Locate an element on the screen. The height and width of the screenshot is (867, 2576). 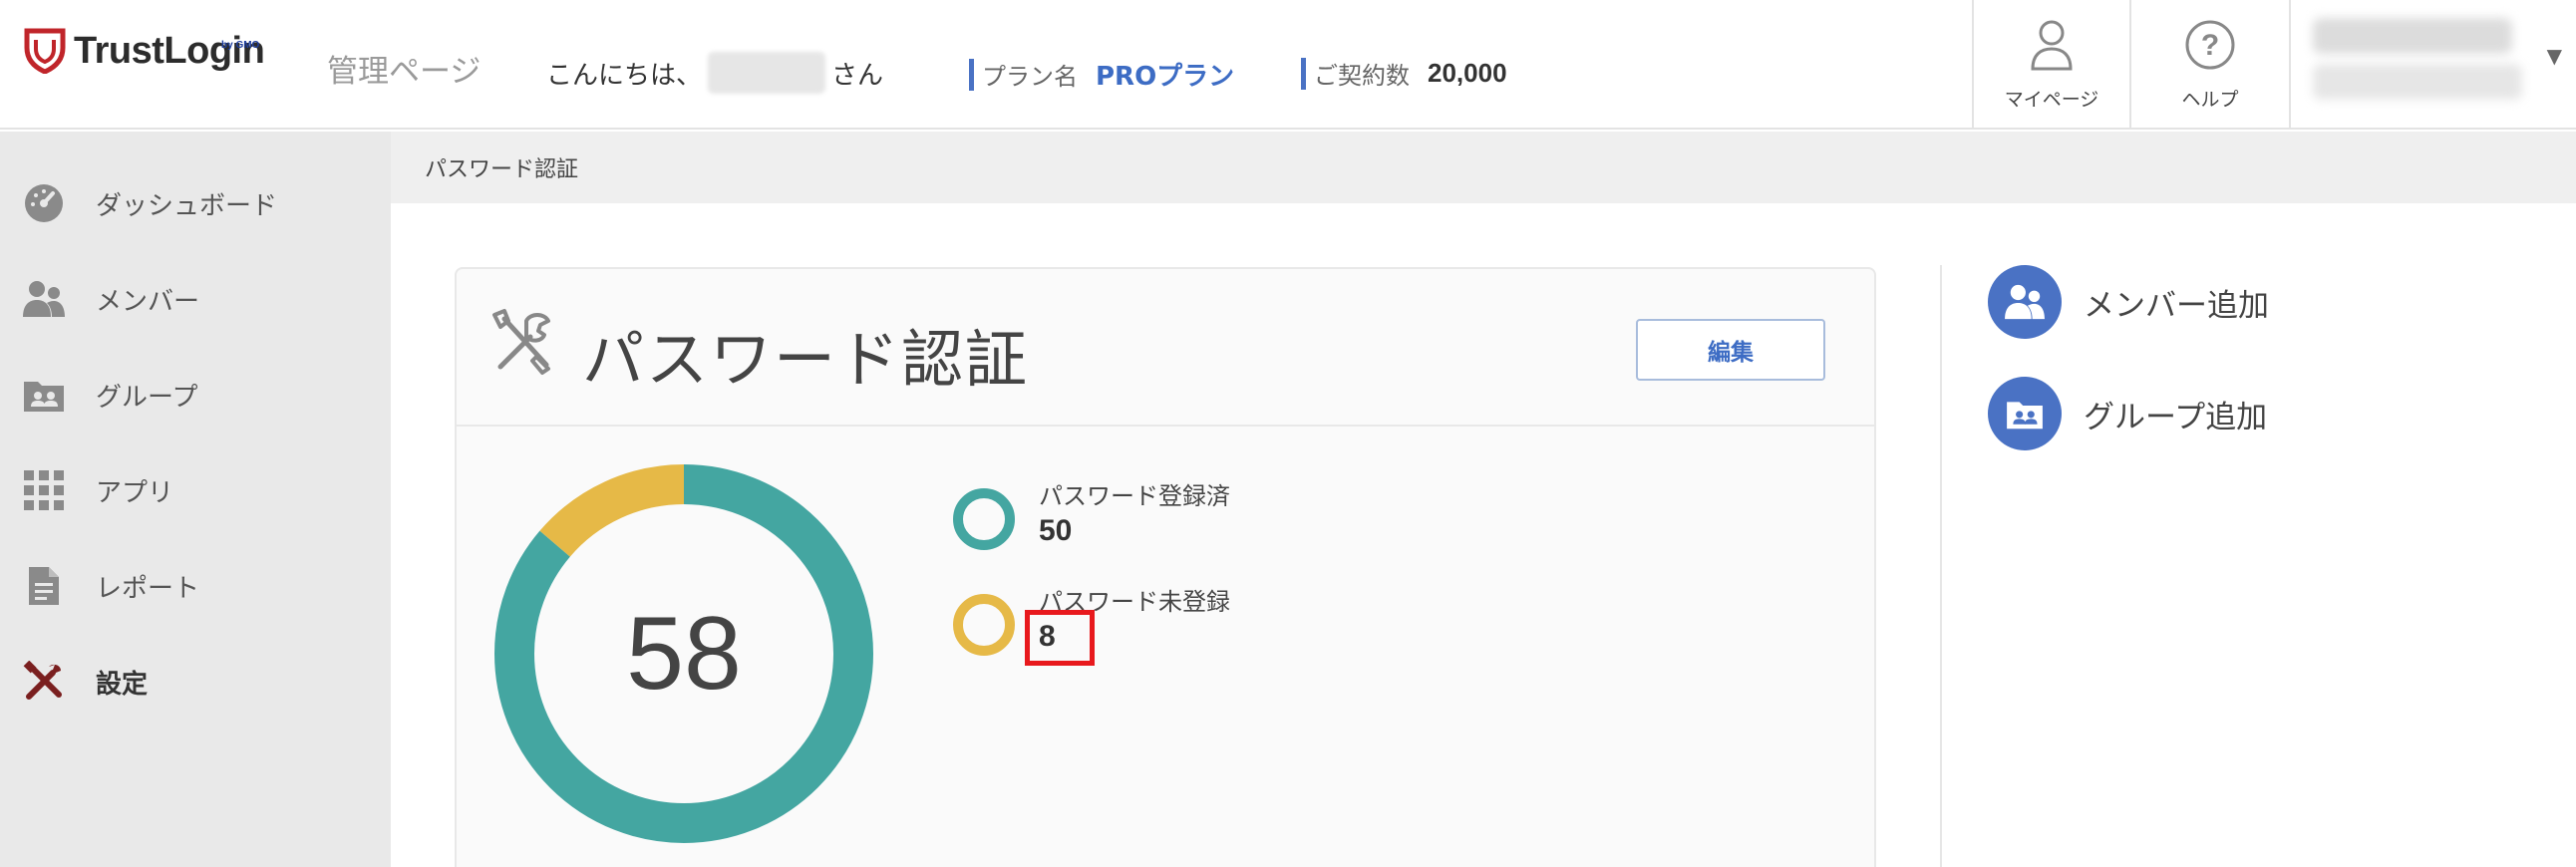
sidebar-item-label: メンバー is located at coordinates (148, 301).